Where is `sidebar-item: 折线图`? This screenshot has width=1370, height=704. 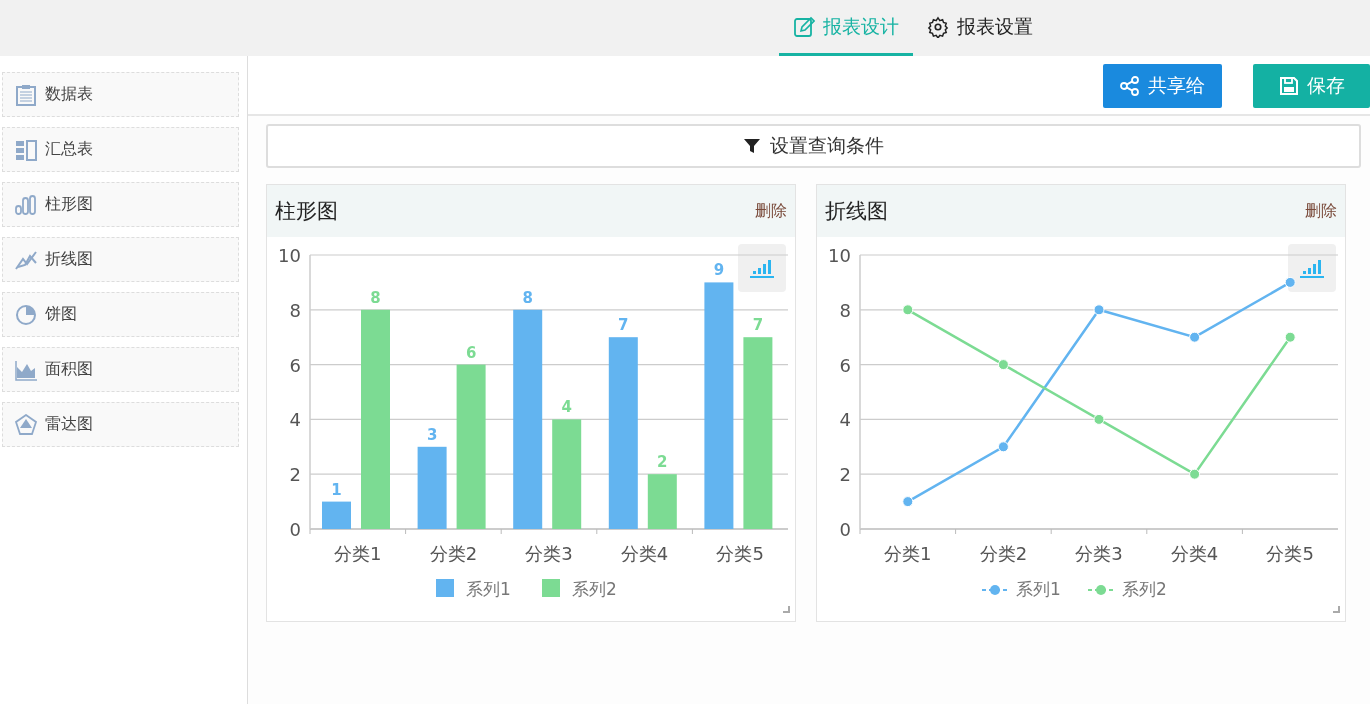 sidebar-item: 折线图 is located at coordinates (120, 259).